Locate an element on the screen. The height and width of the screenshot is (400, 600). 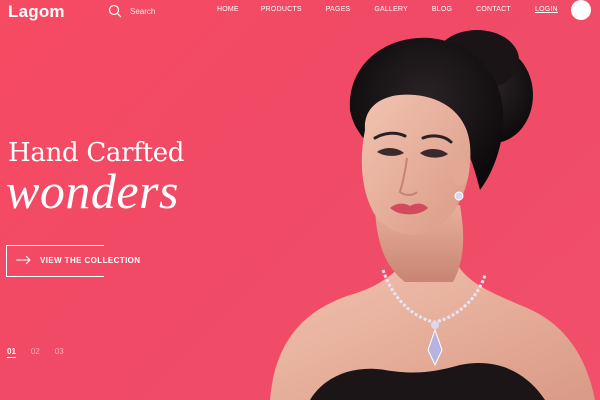
headline-line-2: wonders is located at coordinates (92, 191).